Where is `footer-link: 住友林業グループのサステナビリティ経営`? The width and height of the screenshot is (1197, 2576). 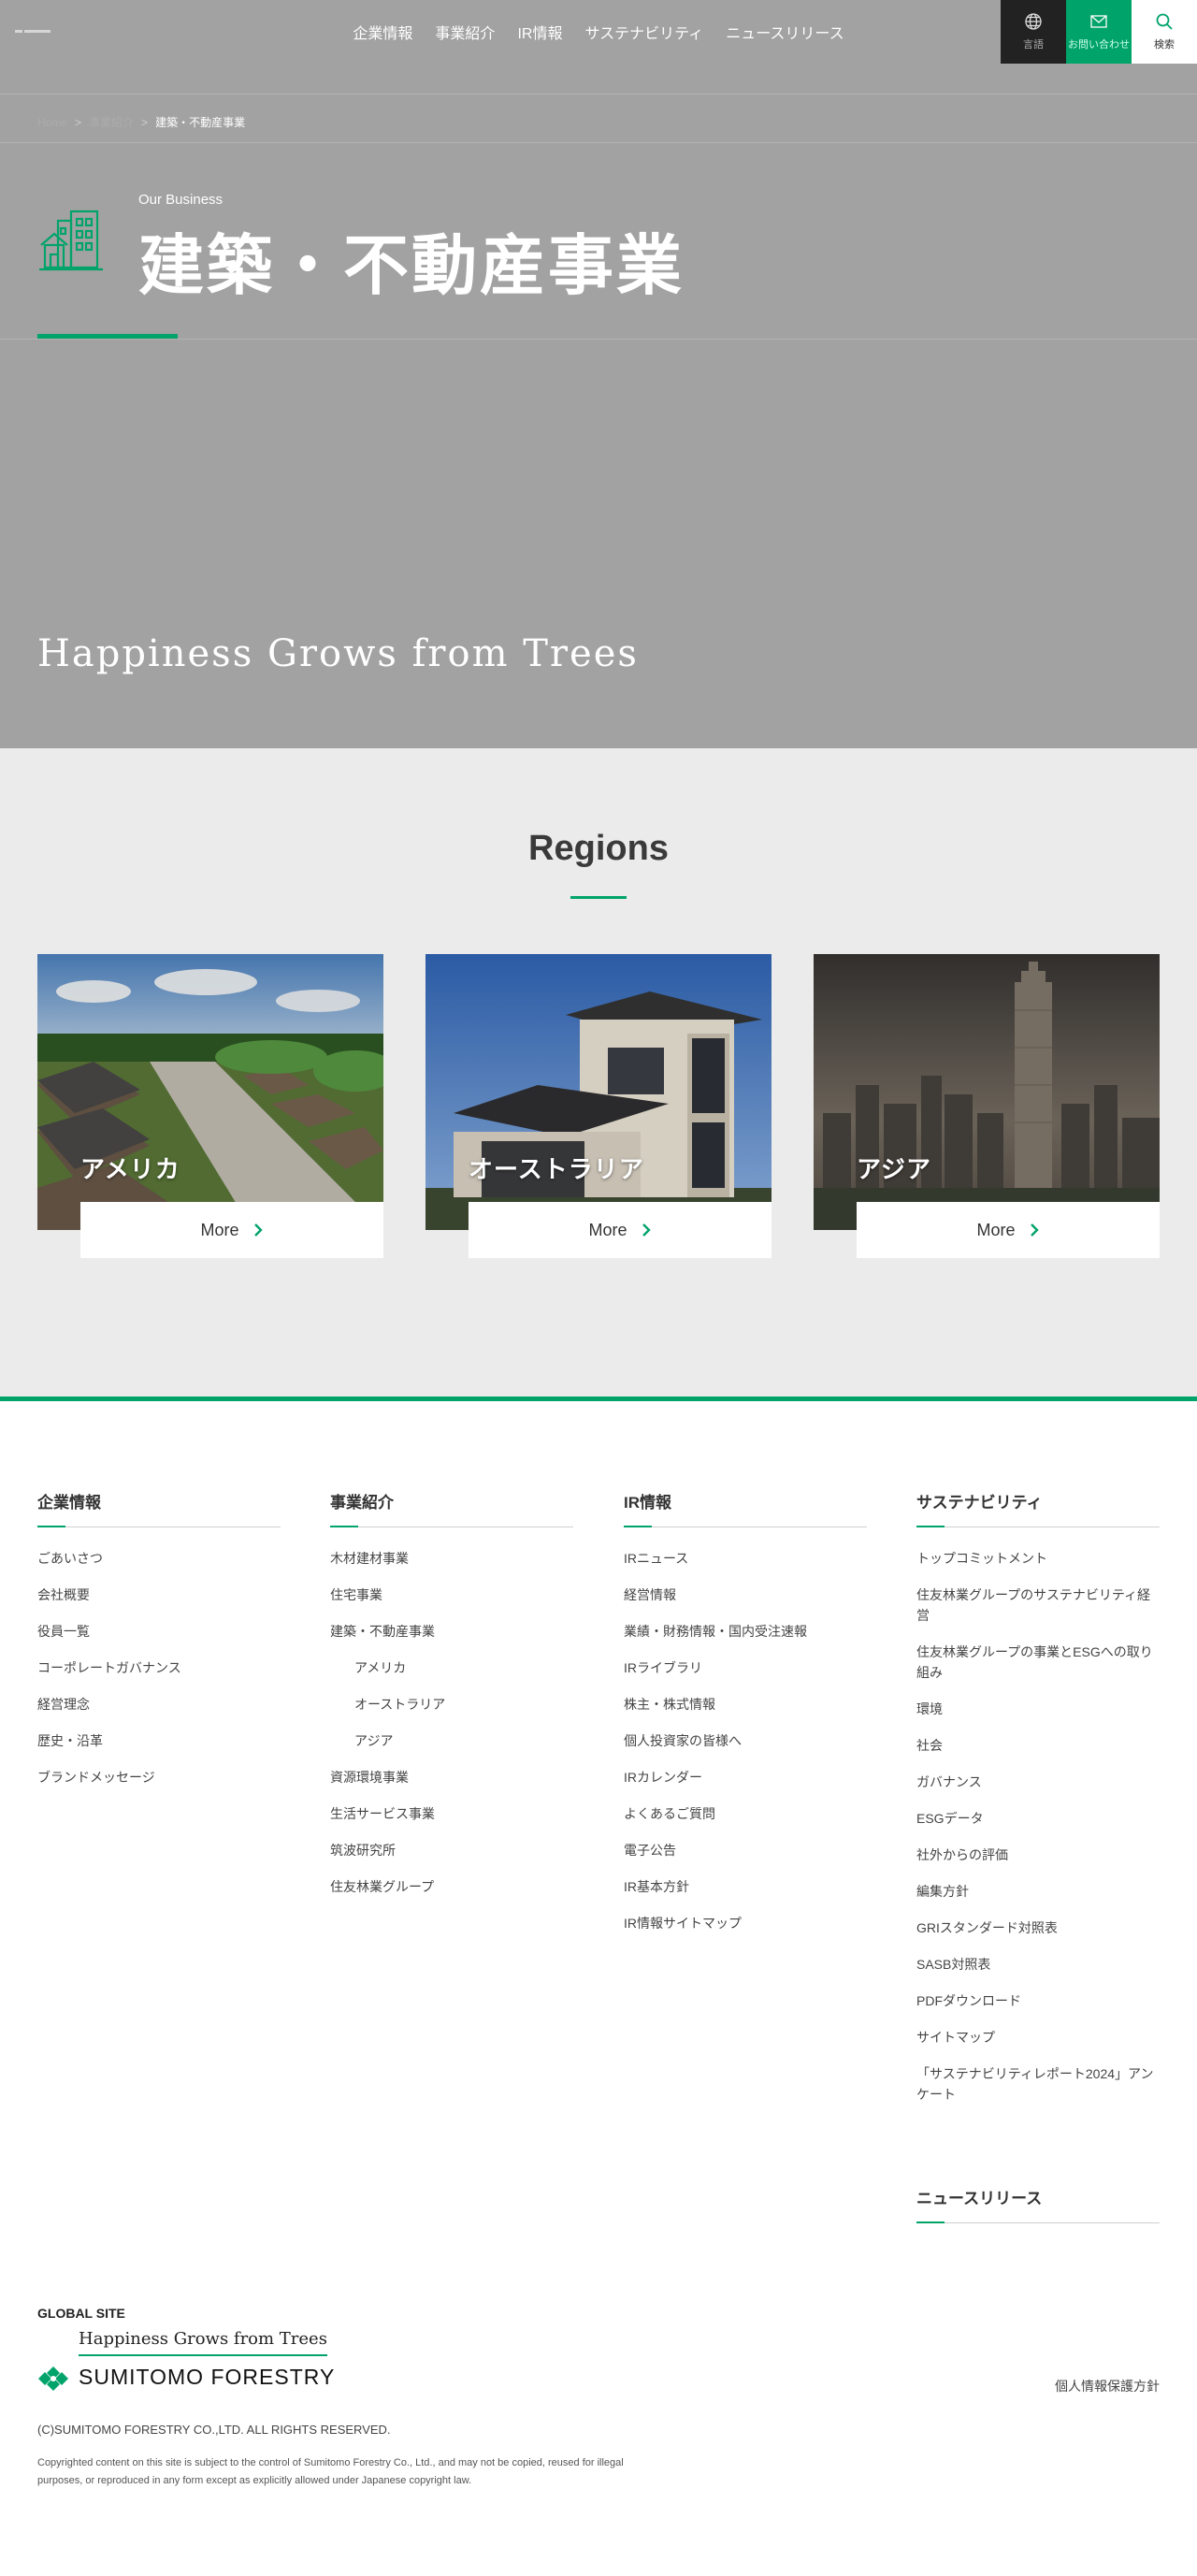 footer-link: 住友林業グループのサステナビリティ経営 is located at coordinates (1038, 1605).